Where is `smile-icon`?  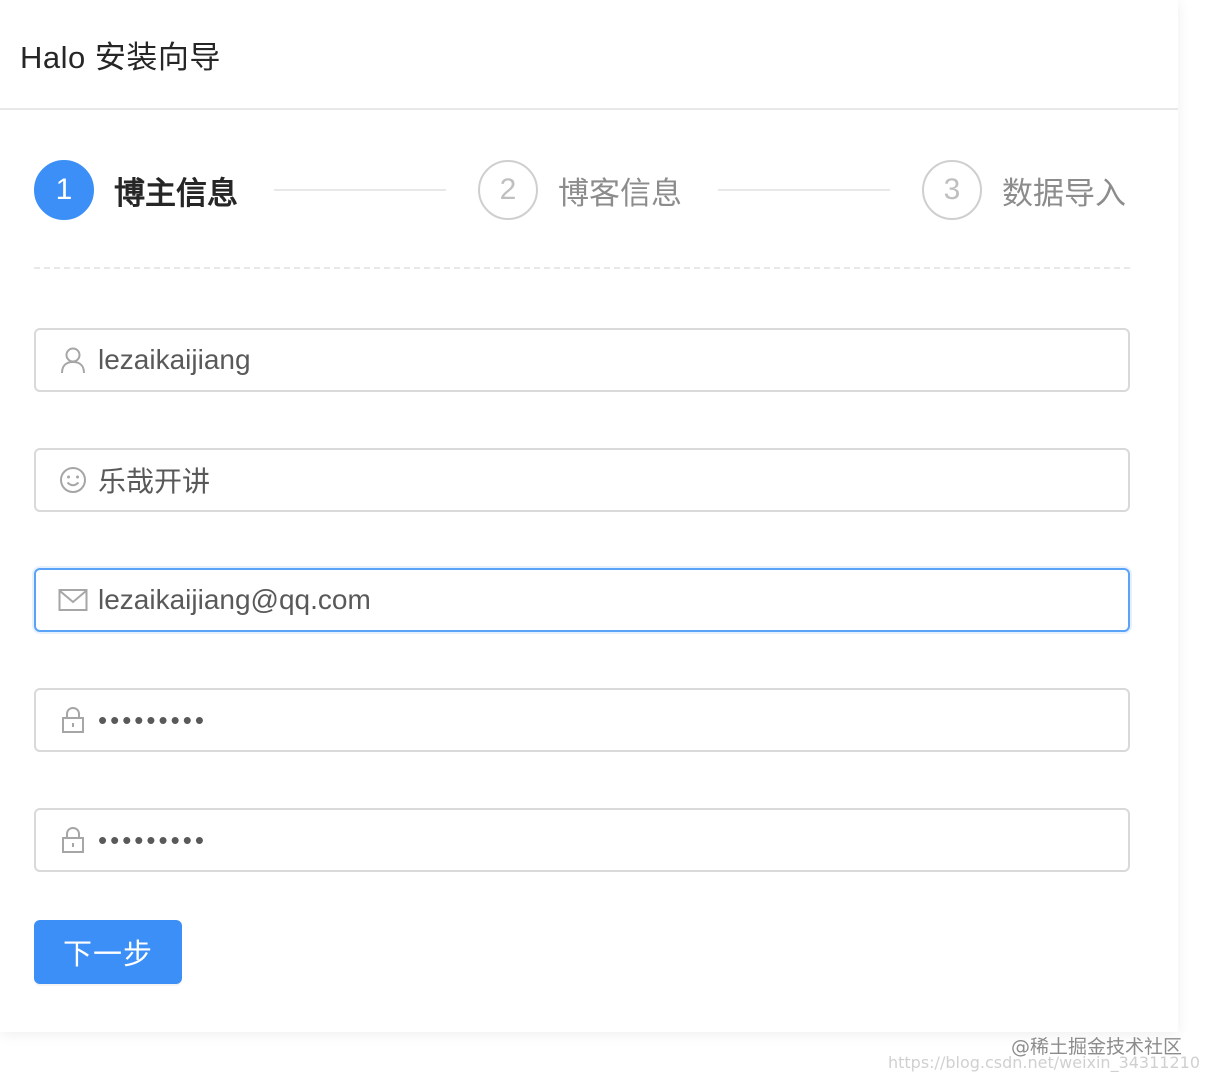
smile-icon is located at coordinates (73, 480).